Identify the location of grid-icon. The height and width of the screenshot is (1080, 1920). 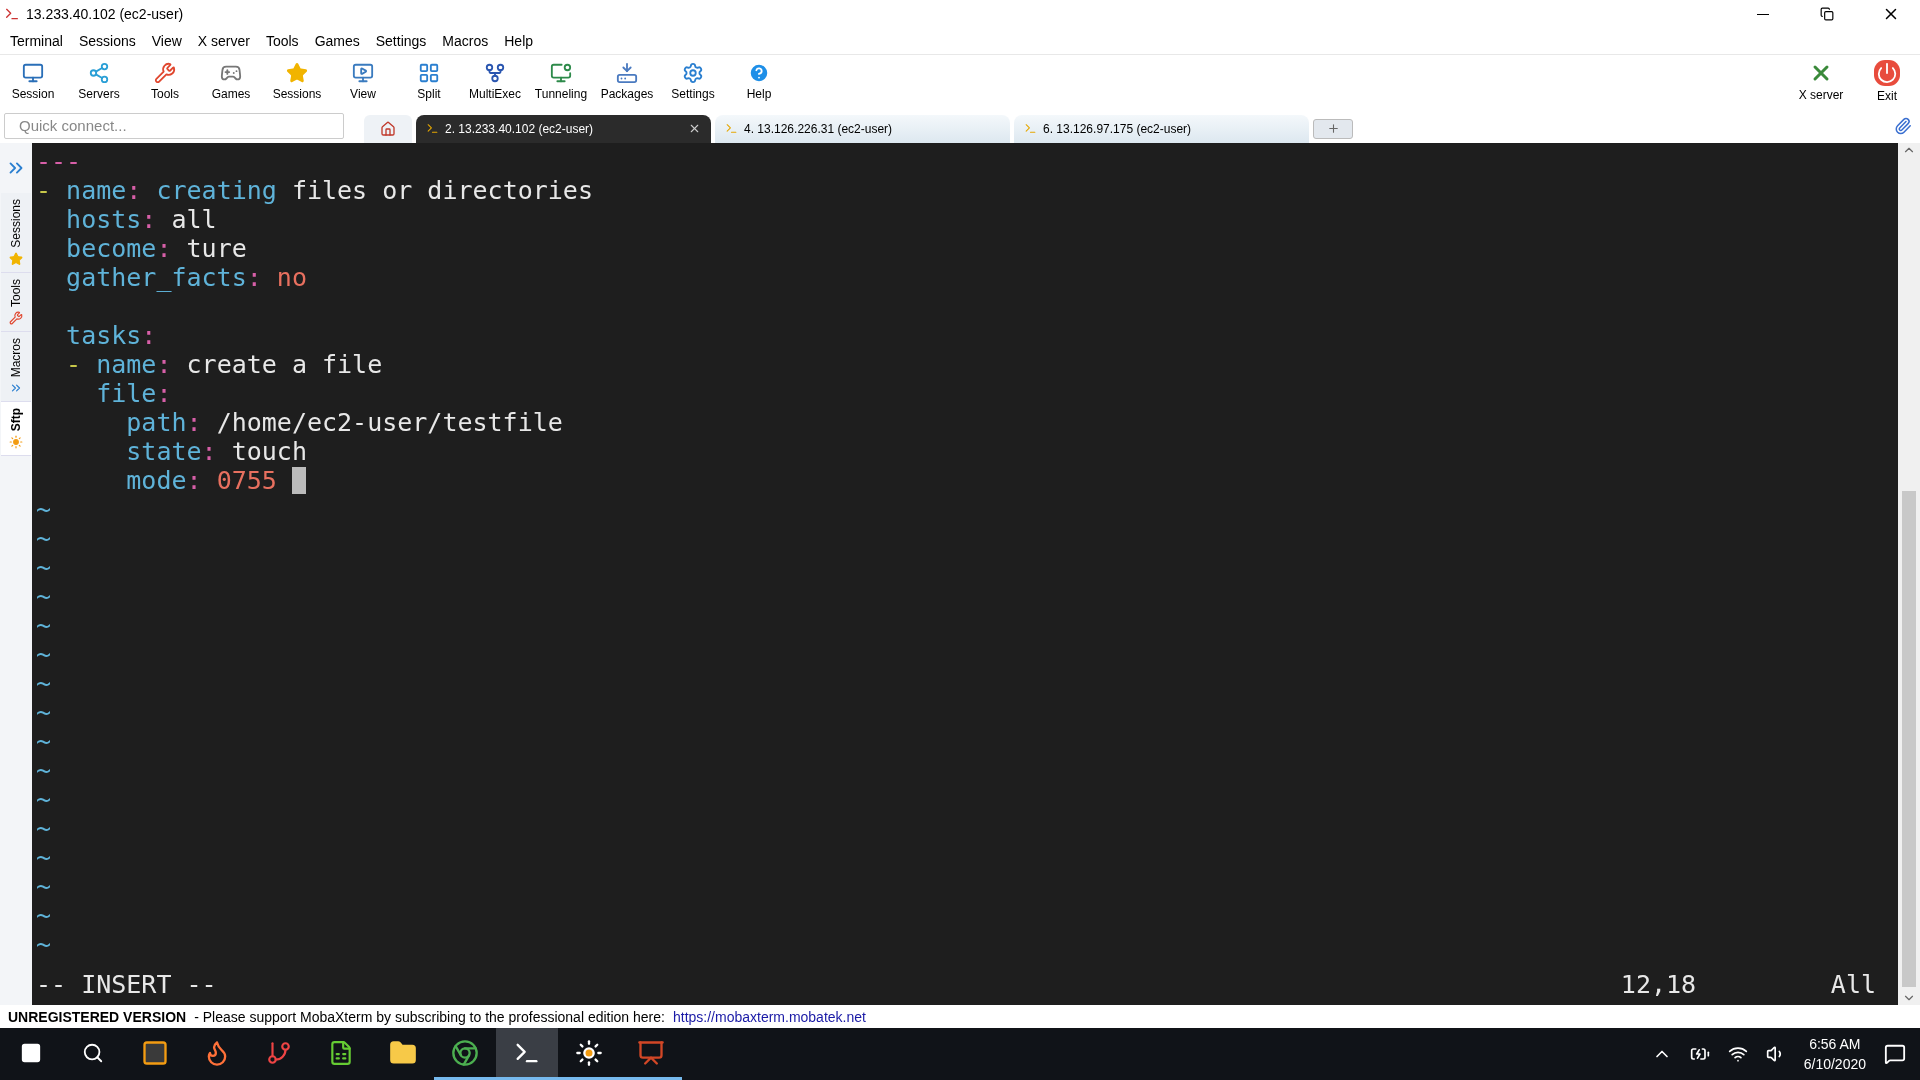
(429, 73).